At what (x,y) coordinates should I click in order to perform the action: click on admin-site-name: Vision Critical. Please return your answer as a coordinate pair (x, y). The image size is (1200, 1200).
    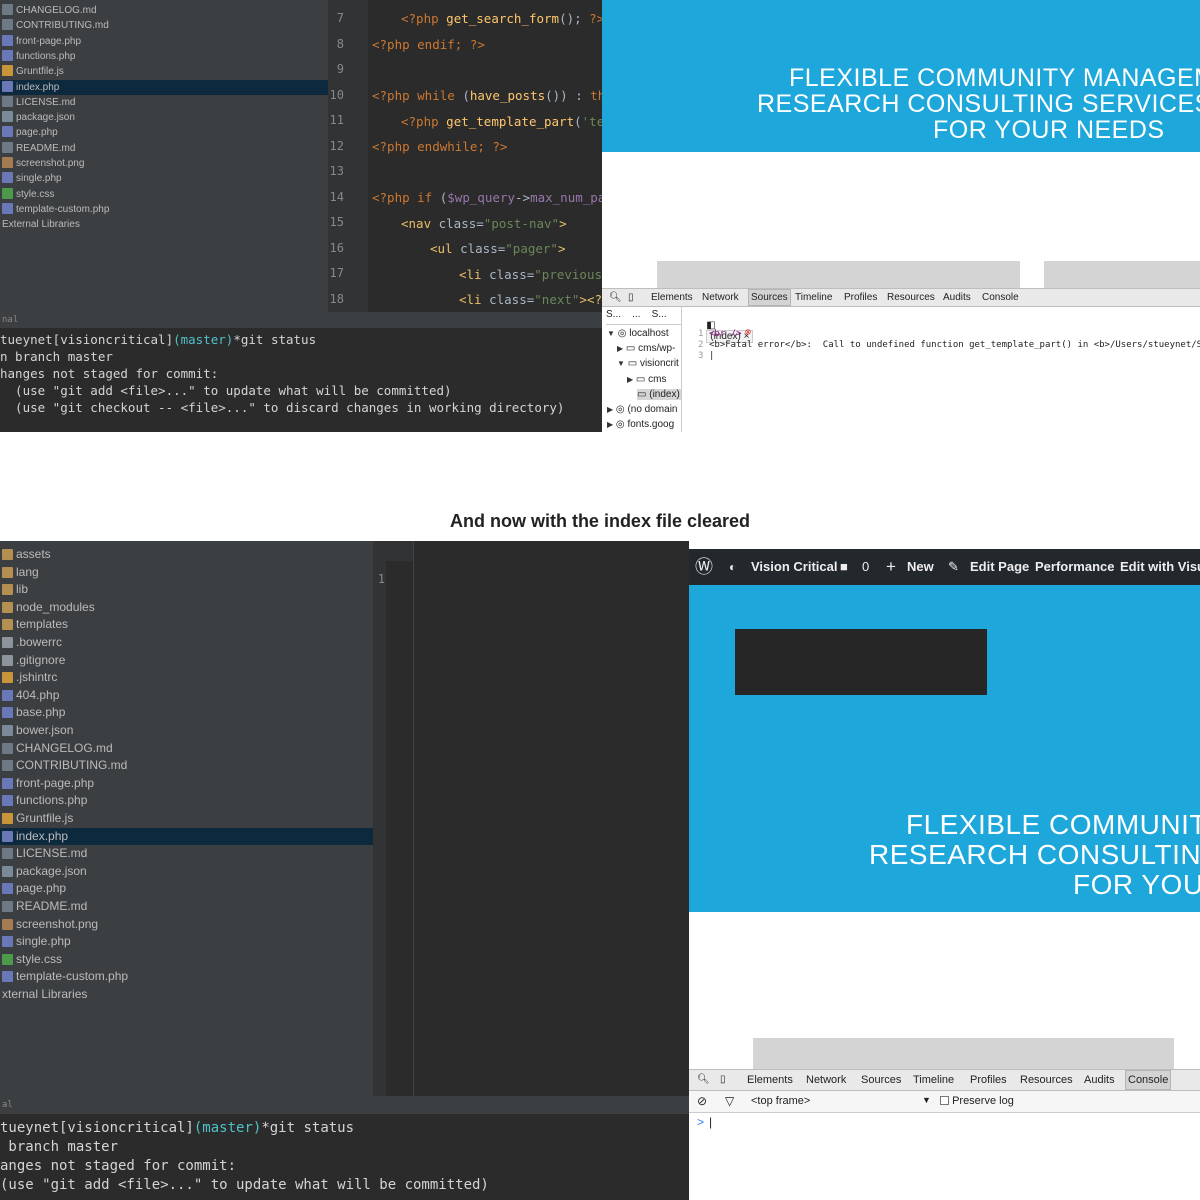
    Looking at the image, I should click on (794, 567).